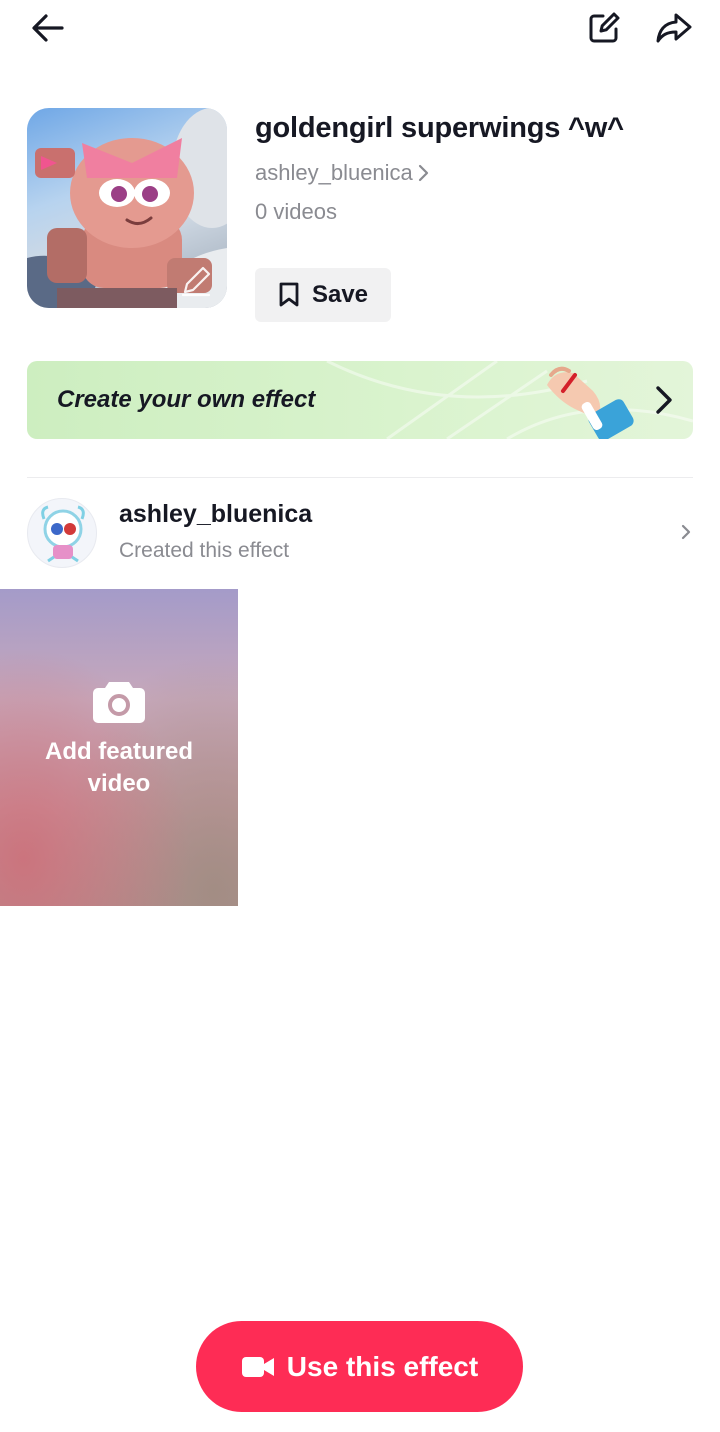  Describe the element at coordinates (296, 211) in the screenshot. I see `video-count: 0 videos` at that location.